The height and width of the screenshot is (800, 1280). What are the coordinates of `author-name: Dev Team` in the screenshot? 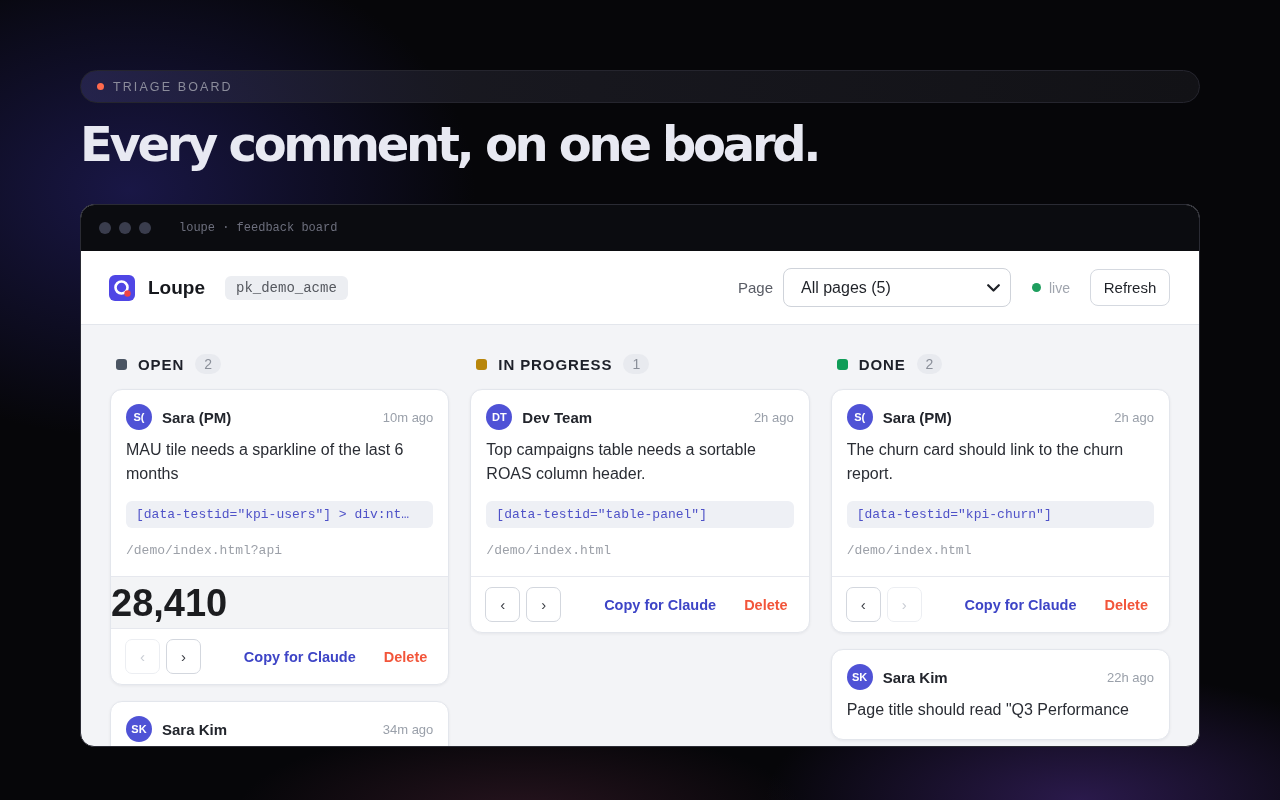 It's located at (557, 417).